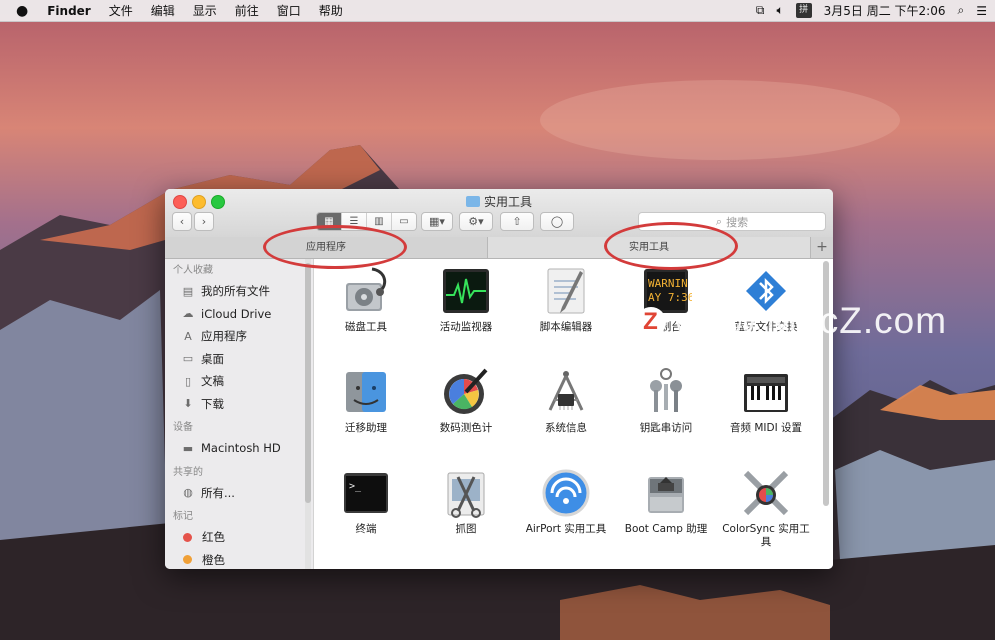 The height and width of the screenshot is (640, 995). What do you see at coordinates (366, 392) in the screenshot?
I see `migration-assistant-icon` at bounding box center [366, 392].